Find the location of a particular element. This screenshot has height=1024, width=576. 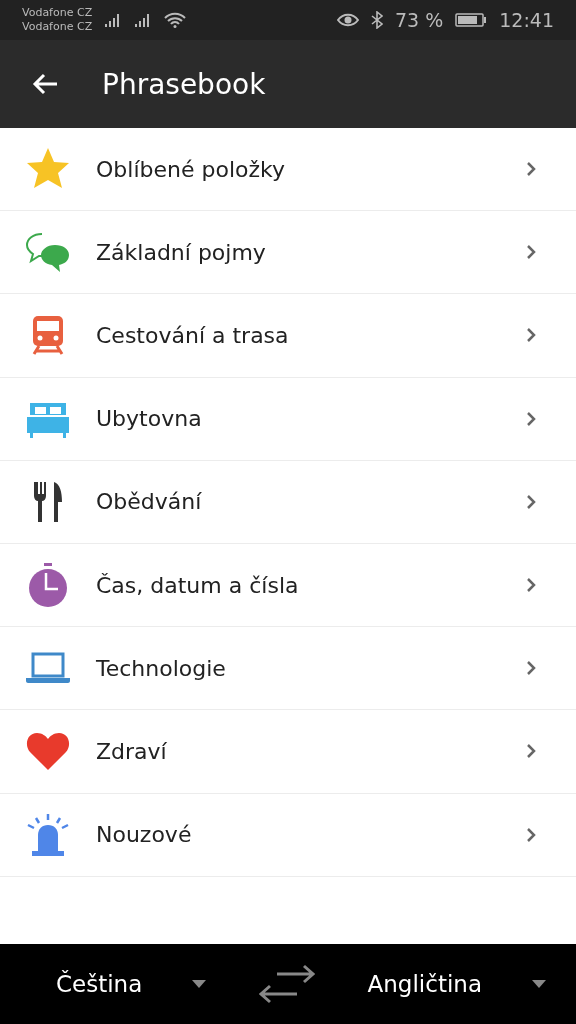

category-label: Oblíbené položky is located at coordinates (191, 169).